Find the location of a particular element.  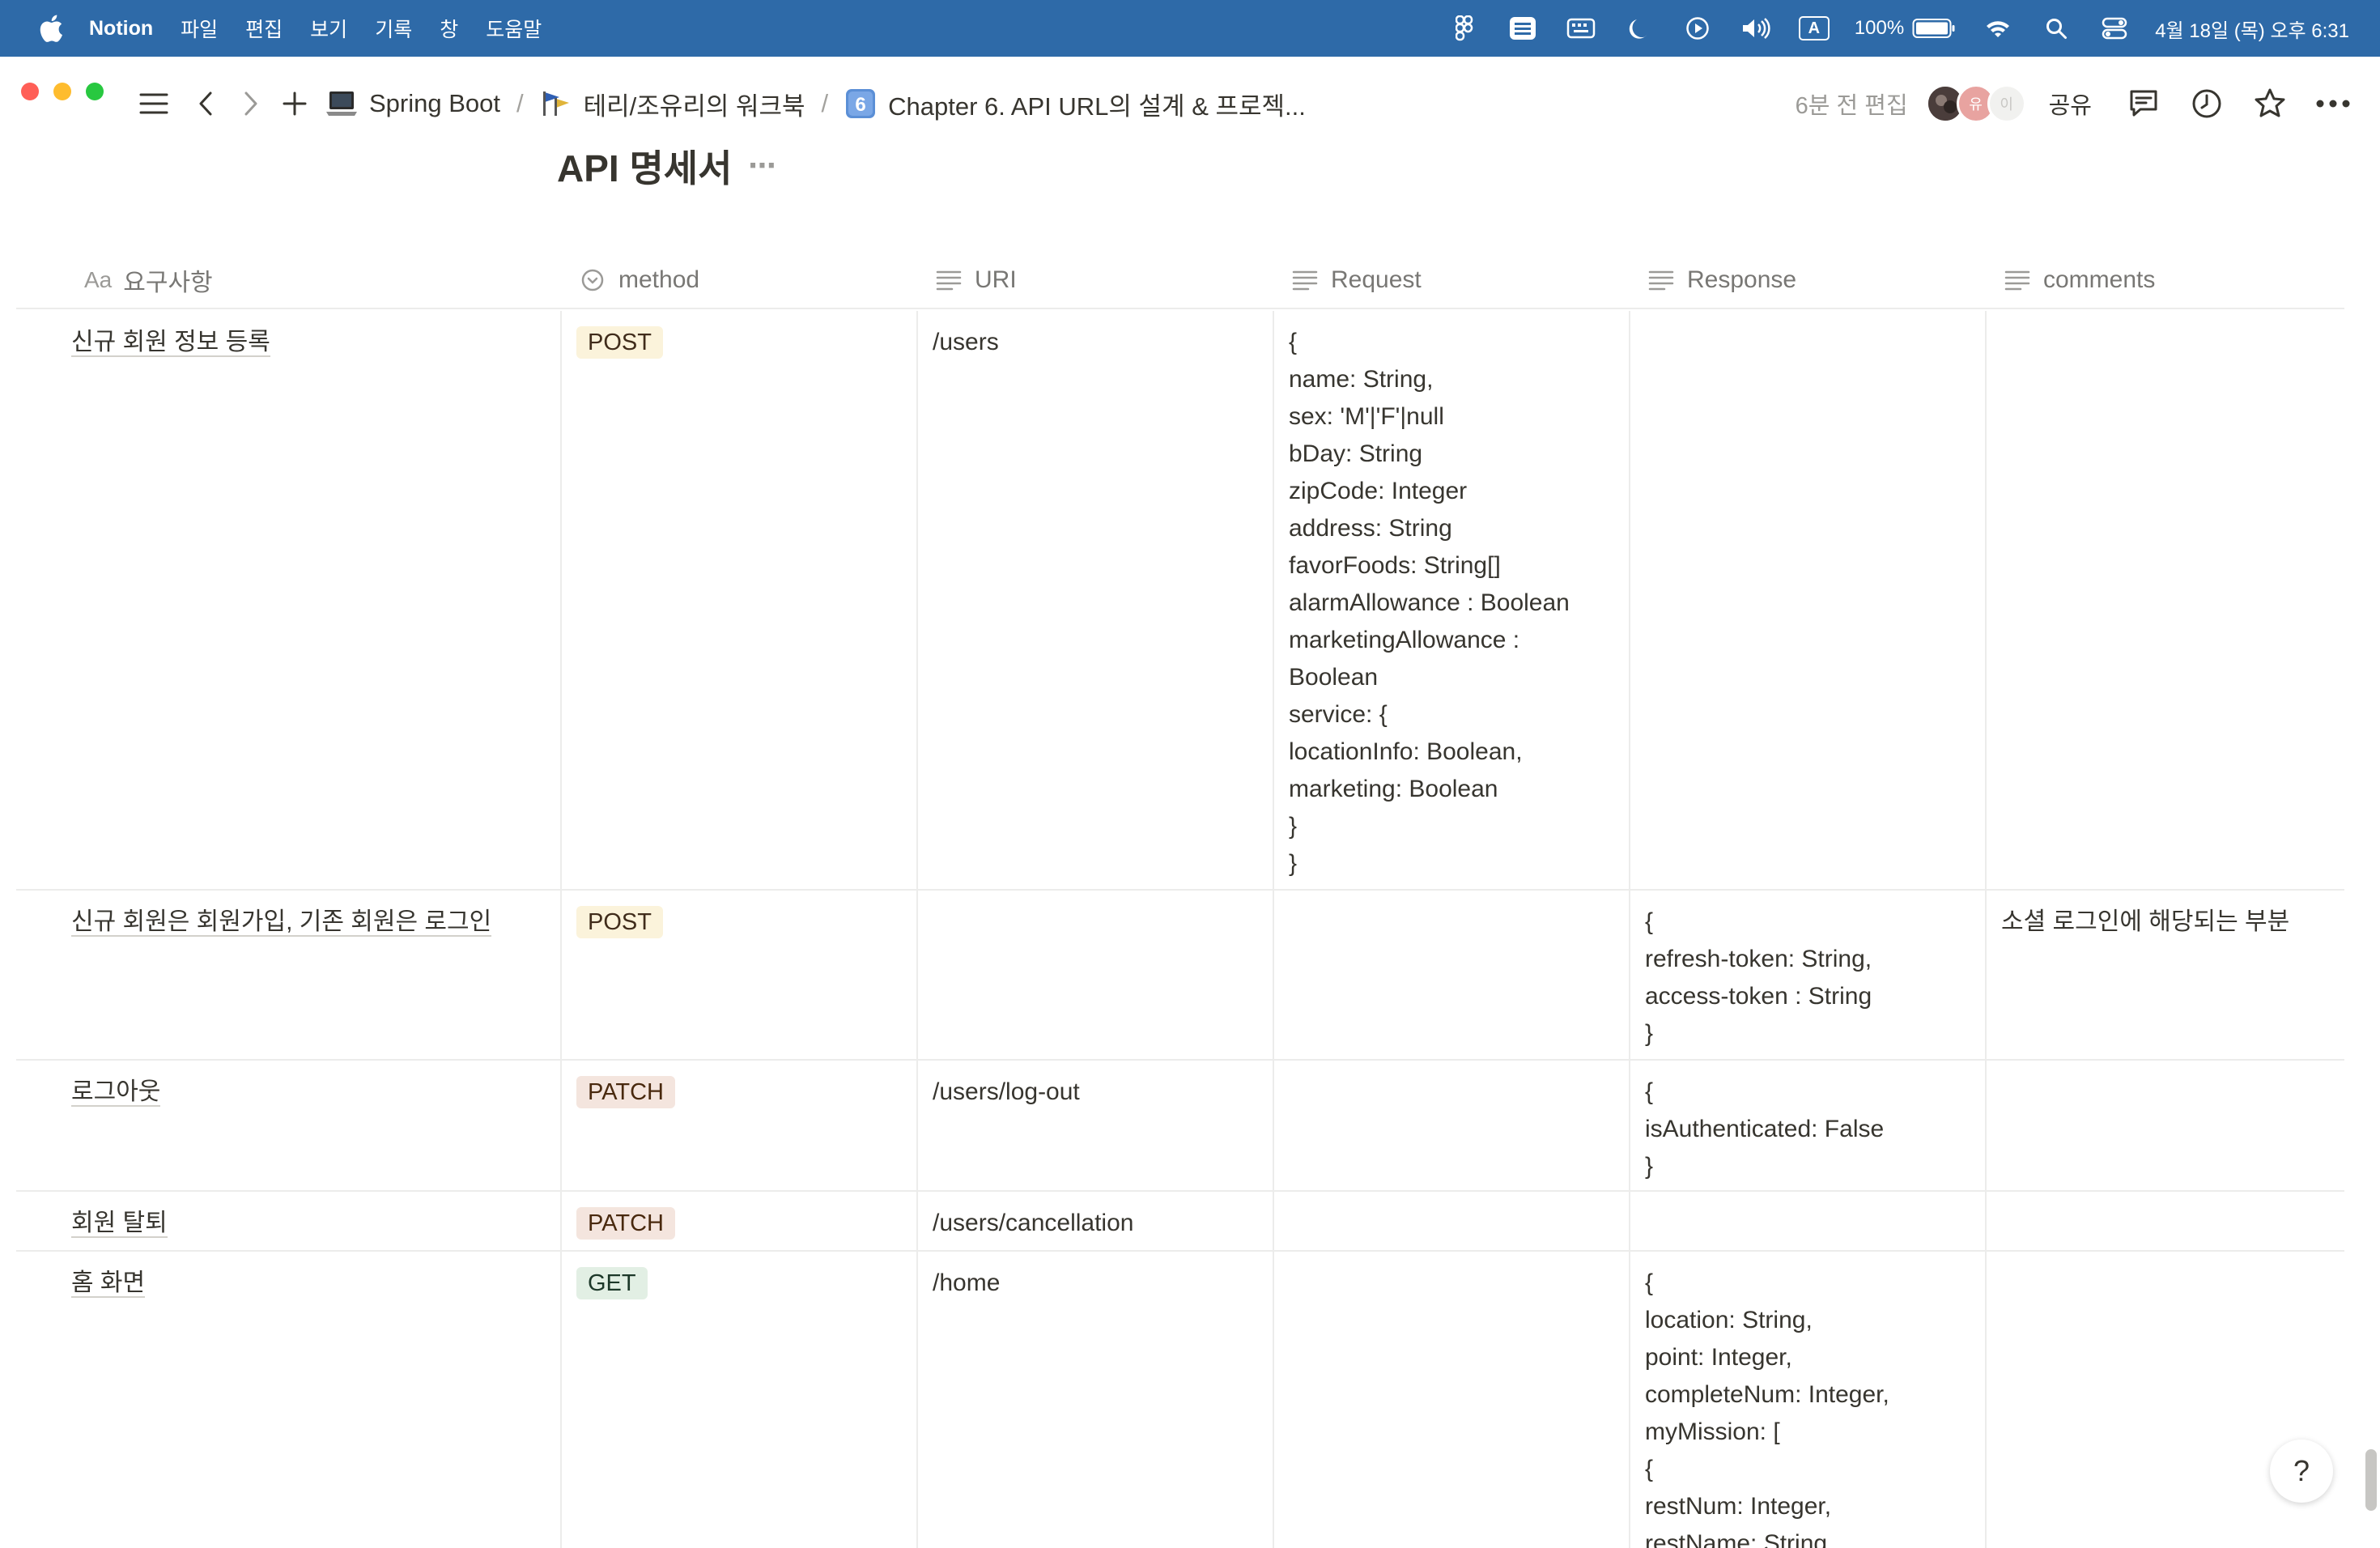

method-tag: POST is located at coordinates (619, 922).